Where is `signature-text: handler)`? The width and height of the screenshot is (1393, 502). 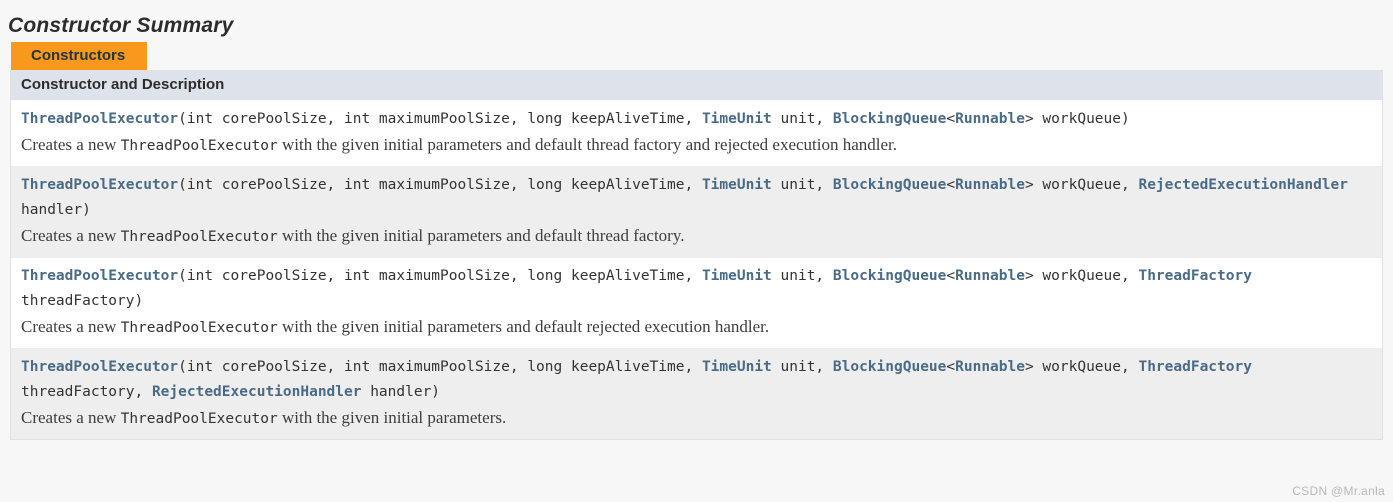
signature-text: handler) is located at coordinates (401, 392).